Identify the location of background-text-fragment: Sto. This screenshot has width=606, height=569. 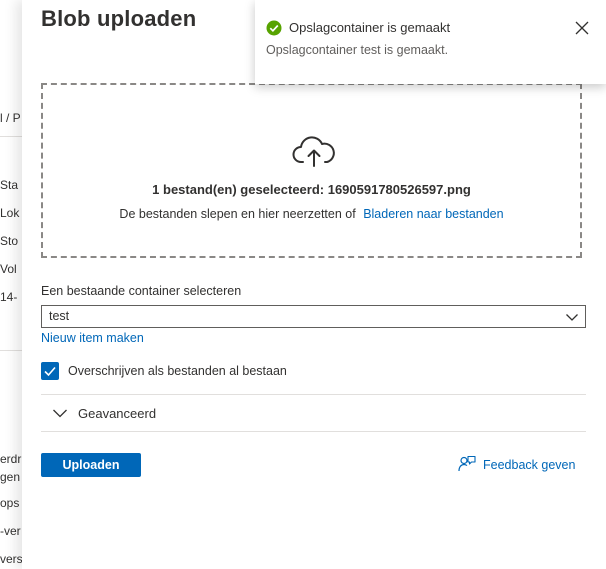
(9, 241).